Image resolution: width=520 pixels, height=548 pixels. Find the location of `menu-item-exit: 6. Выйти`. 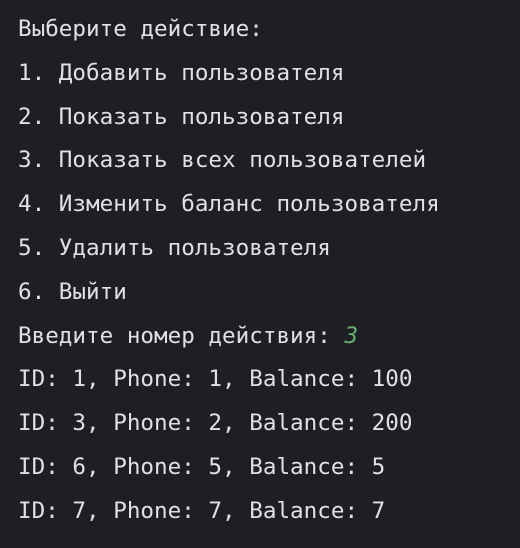

menu-item-exit: 6. Выйти is located at coordinates (72, 291).